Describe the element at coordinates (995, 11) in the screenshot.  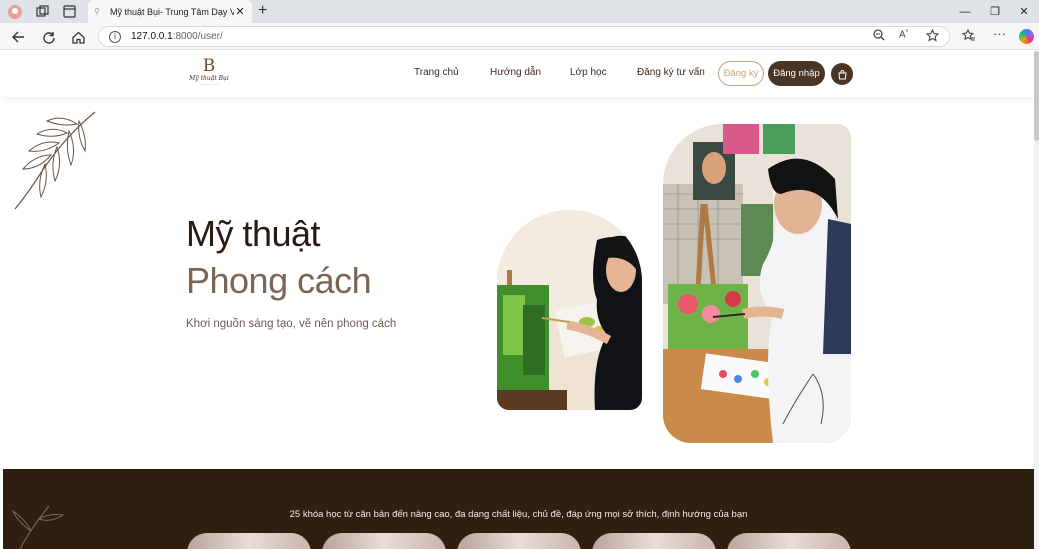
I see `maximize-icon: ❐` at that location.